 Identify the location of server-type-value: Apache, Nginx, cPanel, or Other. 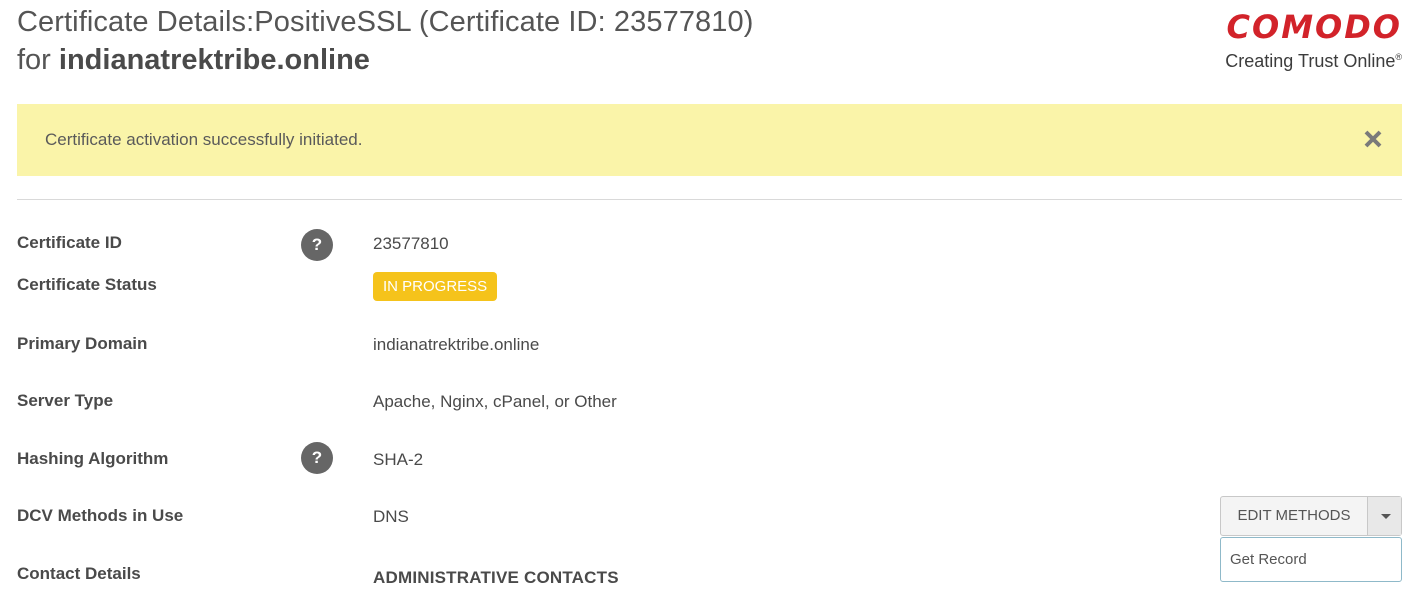
(495, 401).